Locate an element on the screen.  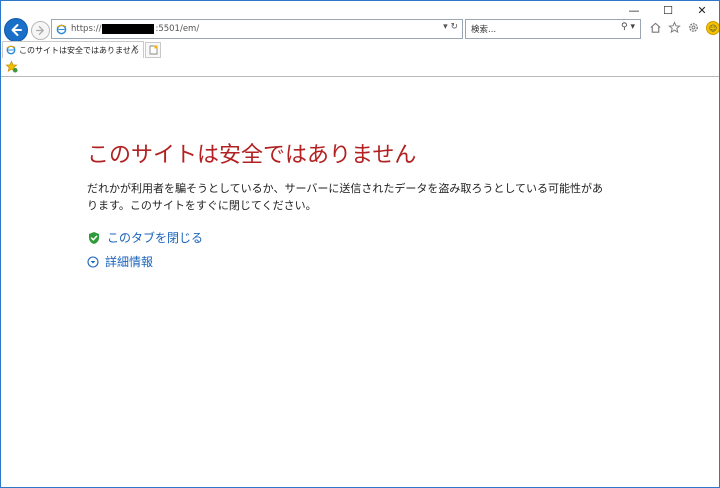
tab-title: このサイトは安全ではありません is located at coordinates (79, 50).